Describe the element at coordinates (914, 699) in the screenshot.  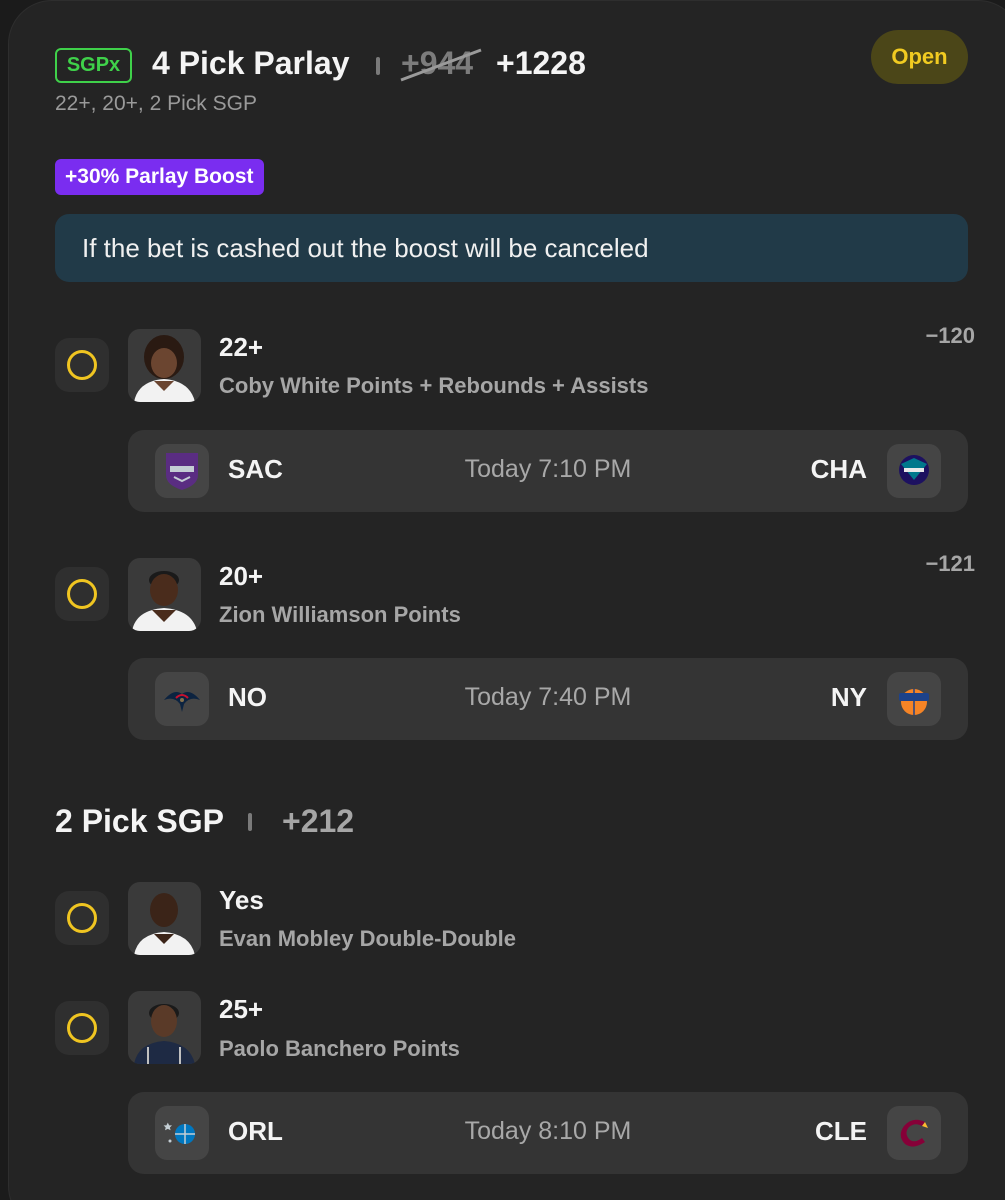
I see `knicks-logo-icon` at that location.